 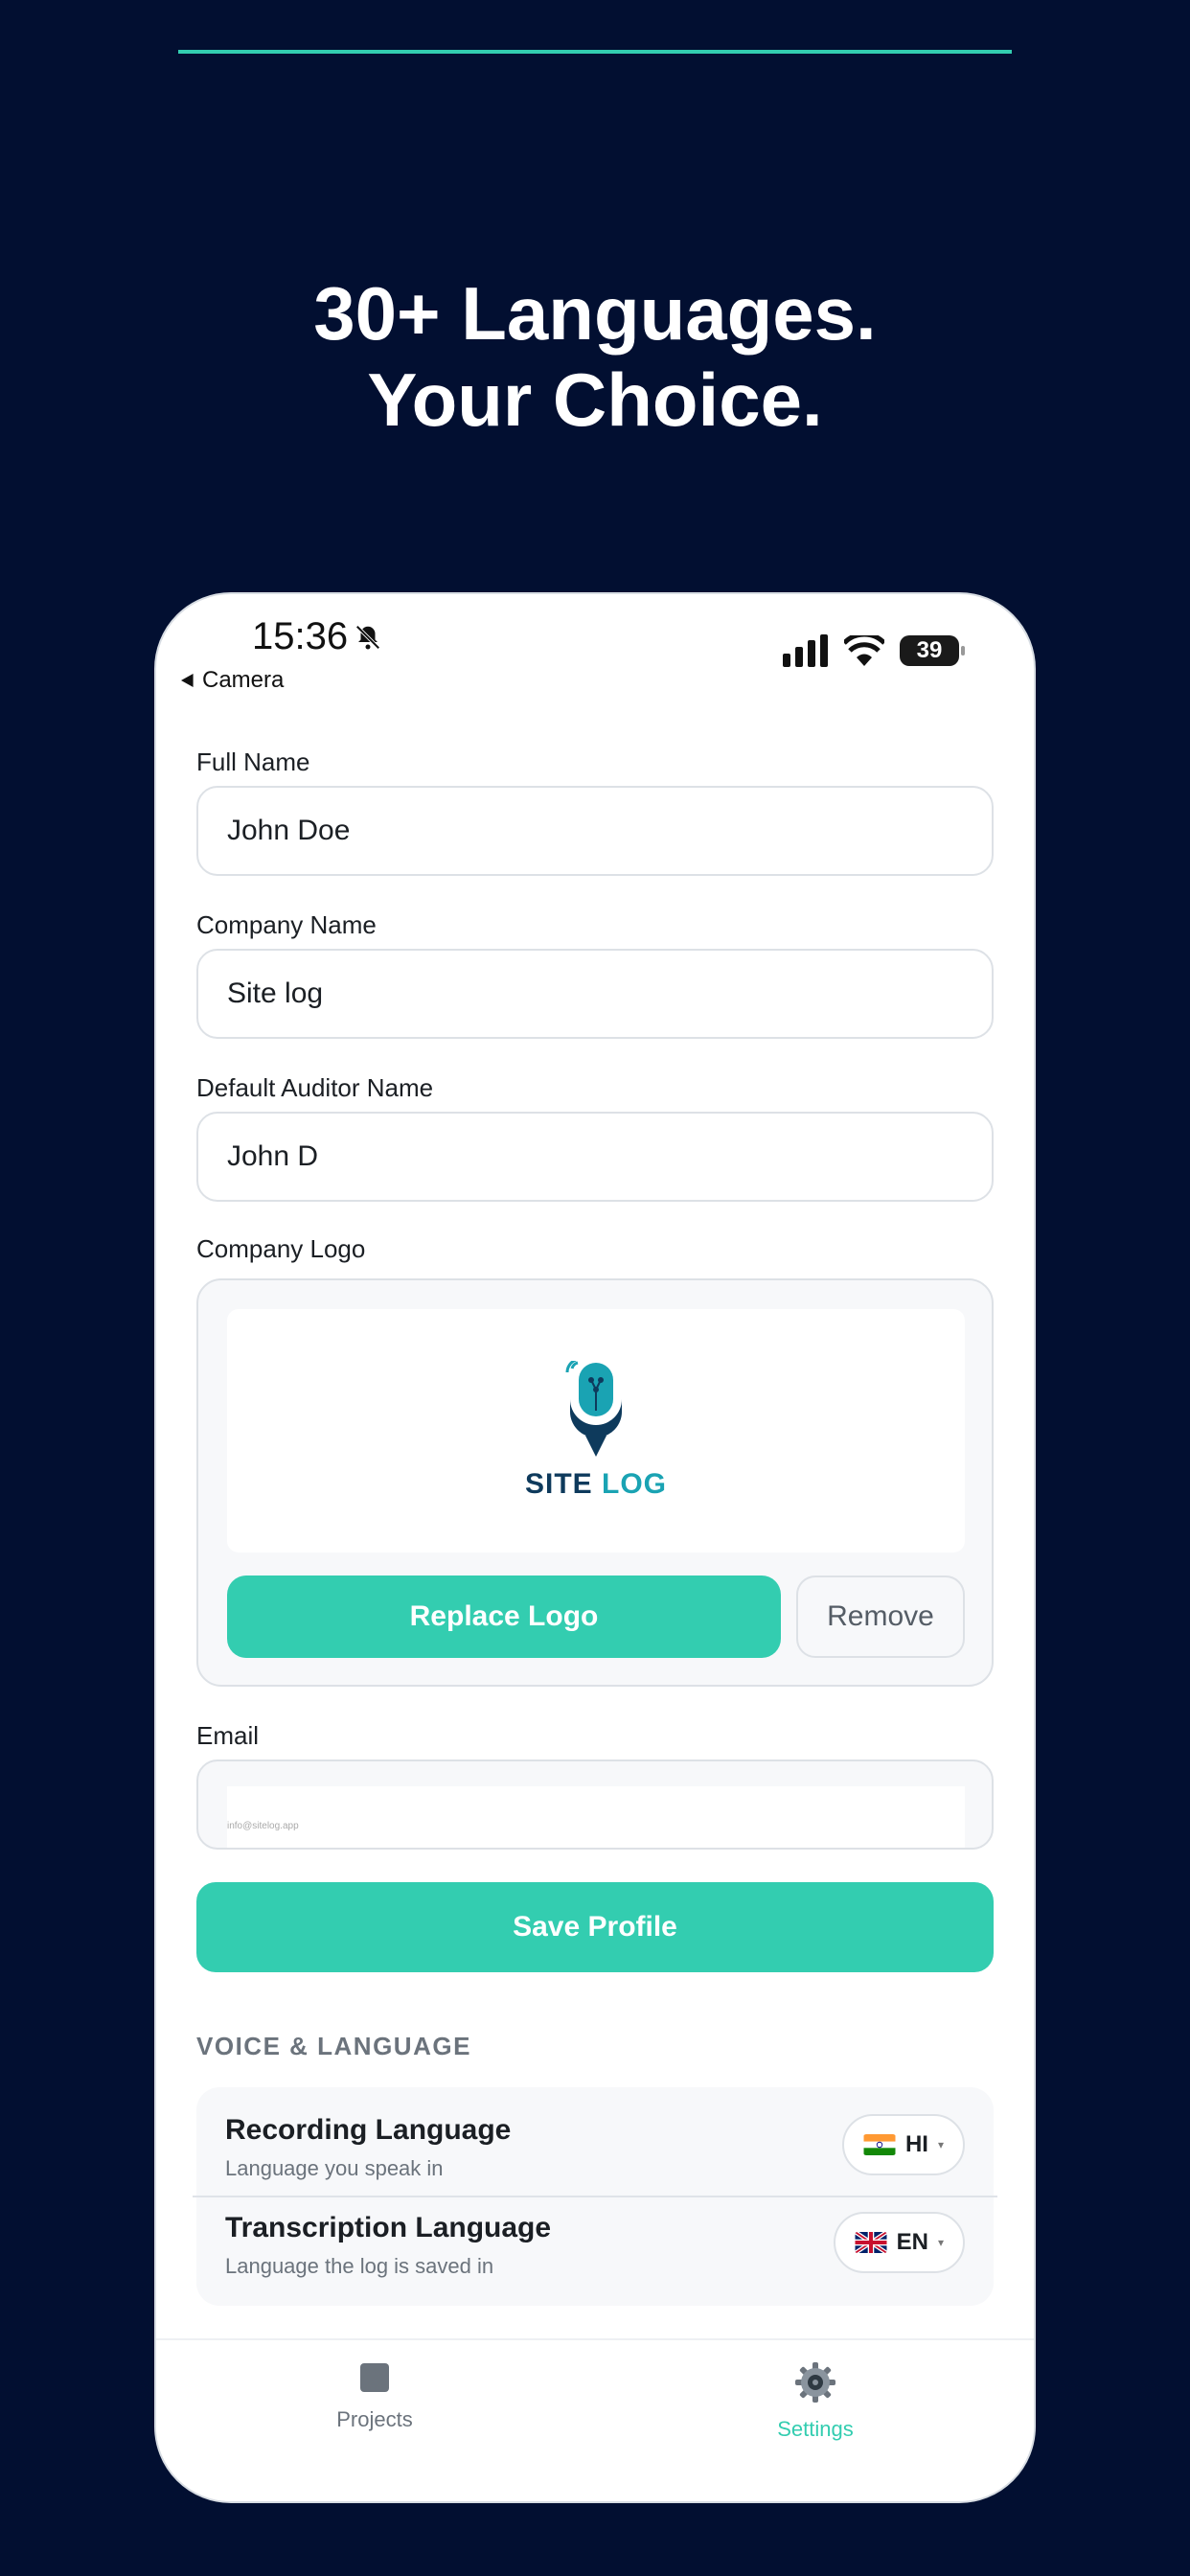 I want to click on transcription-language-code: EN, so click(x=912, y=2242).